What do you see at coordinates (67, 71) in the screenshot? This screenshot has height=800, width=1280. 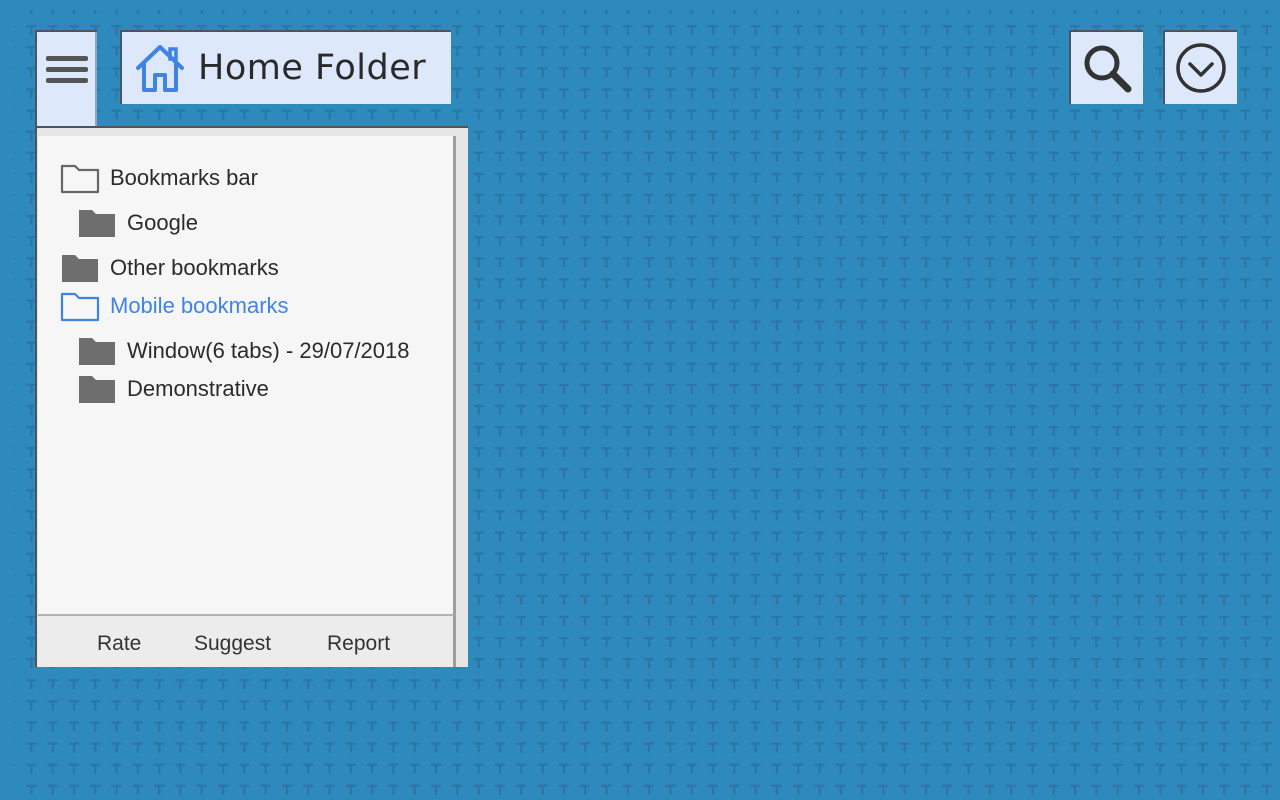 I see `hamburger-icon` at bounding box center [67, 71].